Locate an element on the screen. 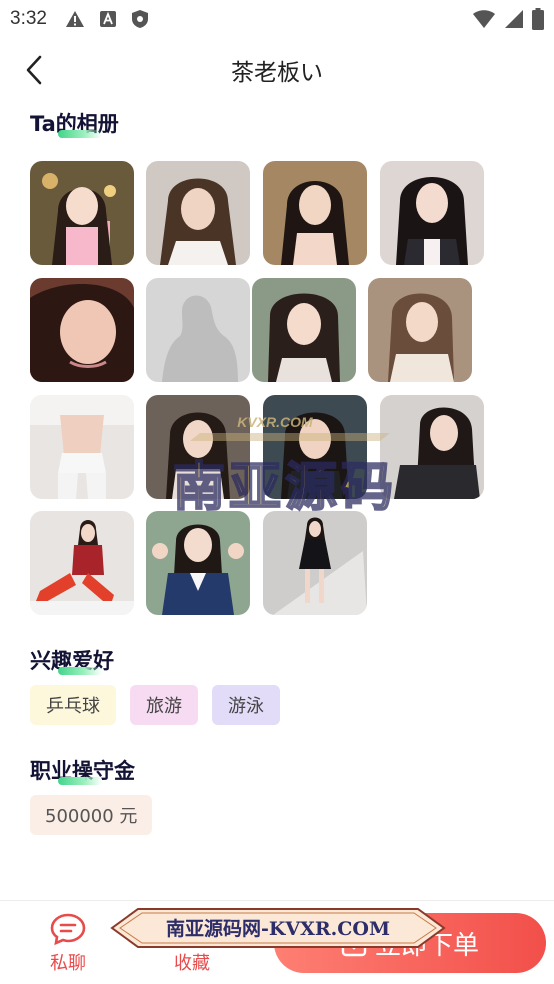  system-icons is located at coordinates (508, 19).